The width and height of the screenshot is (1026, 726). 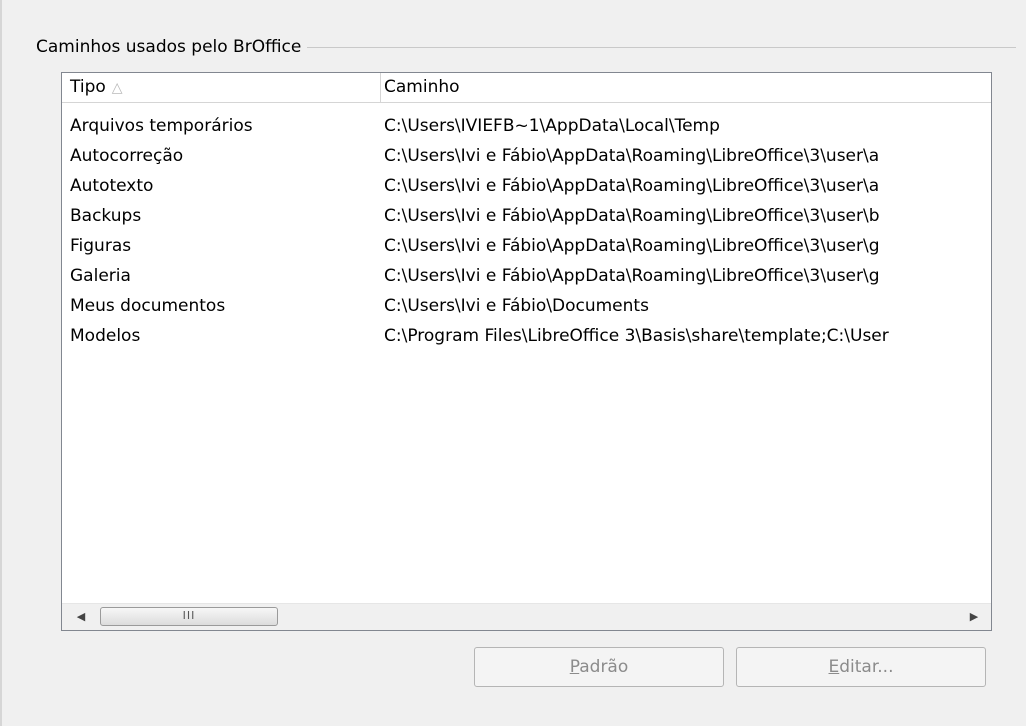 I want to click on cell-tipo: Backups, so click(x=106, y=216).